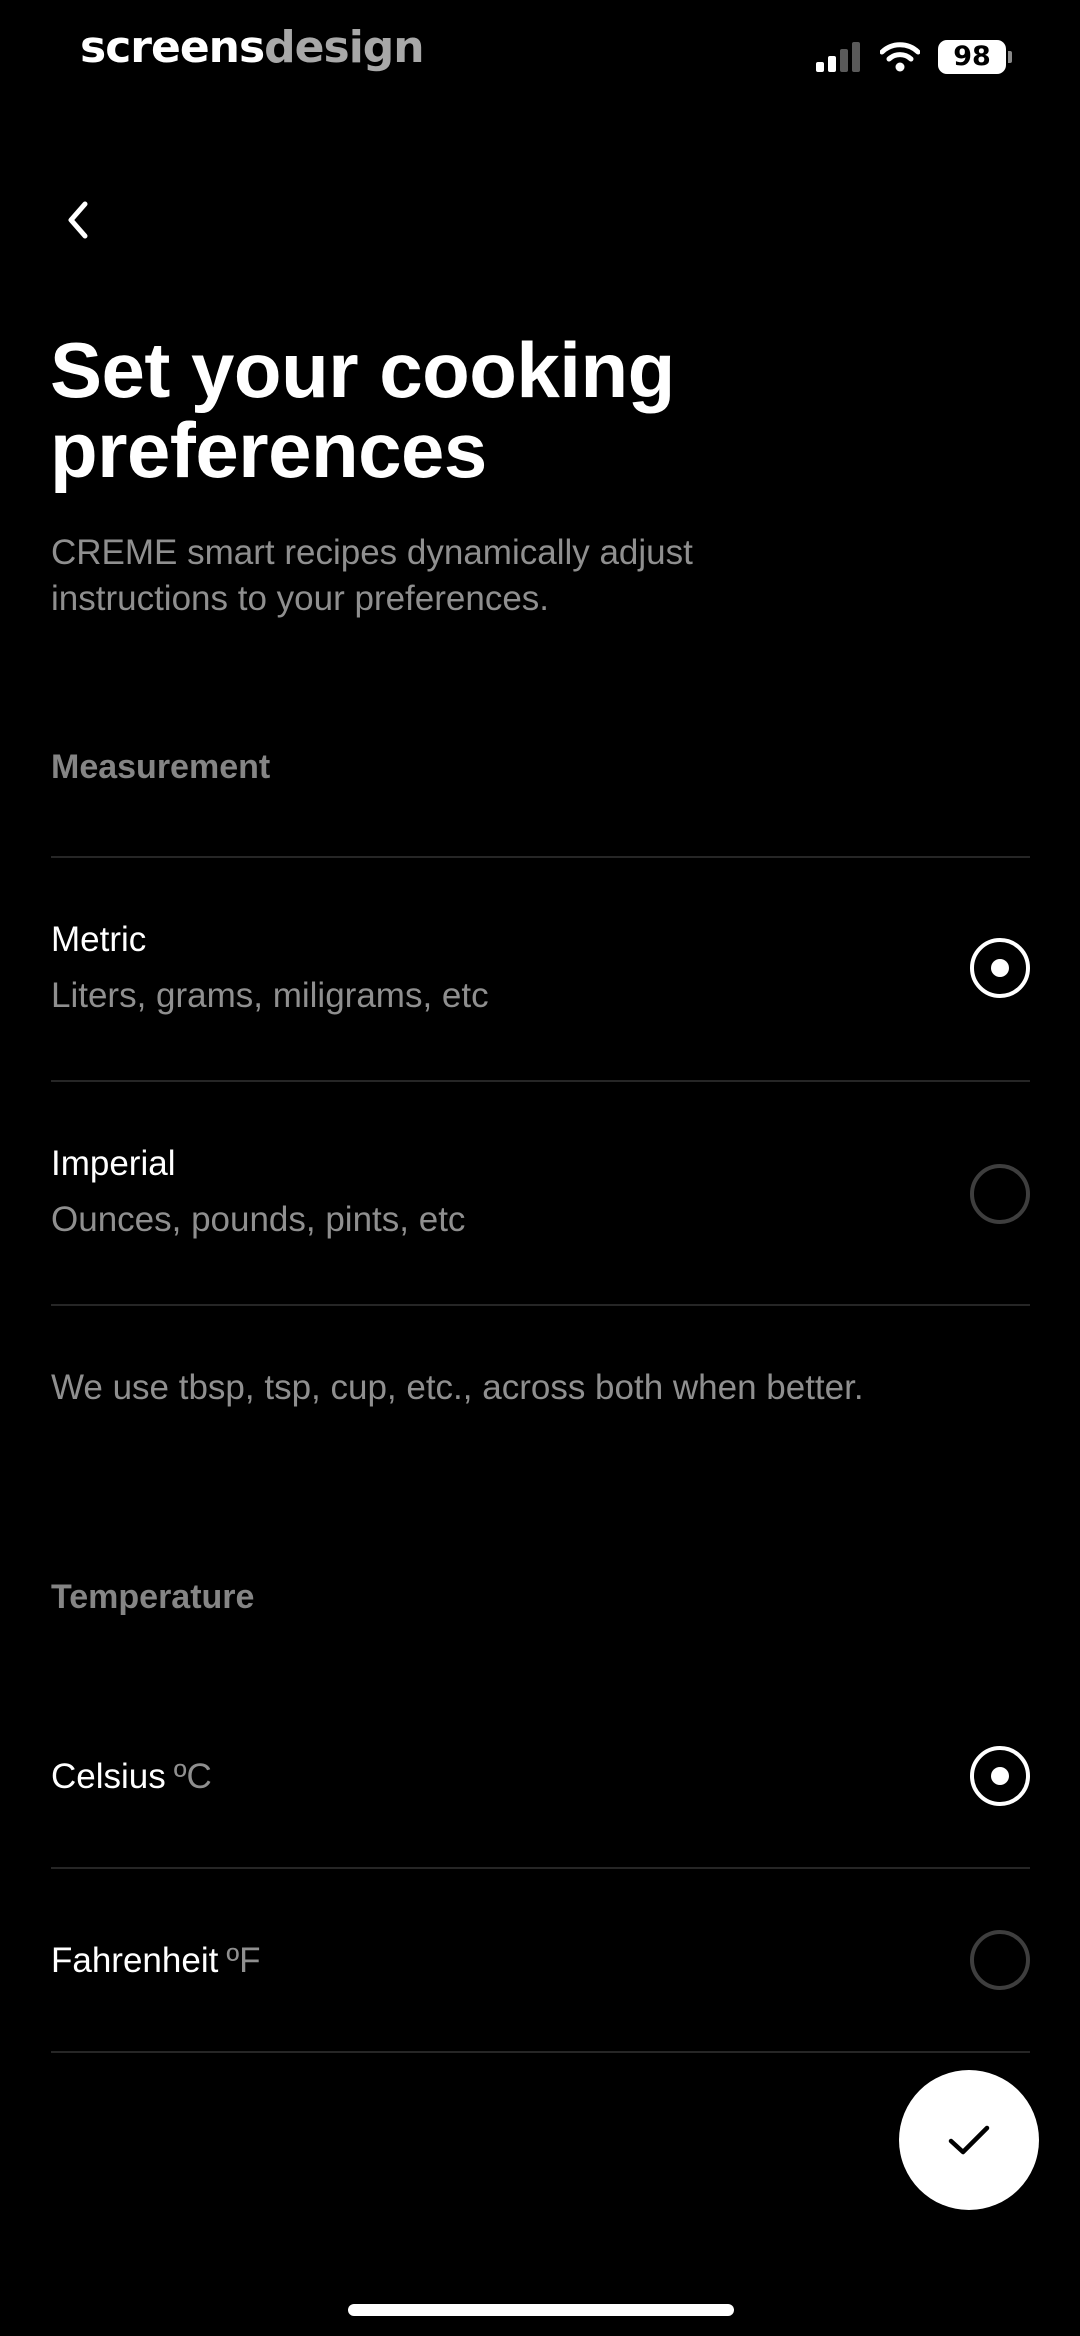 The image size is (1080, 2336). I want to click on option-fahrenheit-title: Fahrenheit ºF, so click(156, 1961).